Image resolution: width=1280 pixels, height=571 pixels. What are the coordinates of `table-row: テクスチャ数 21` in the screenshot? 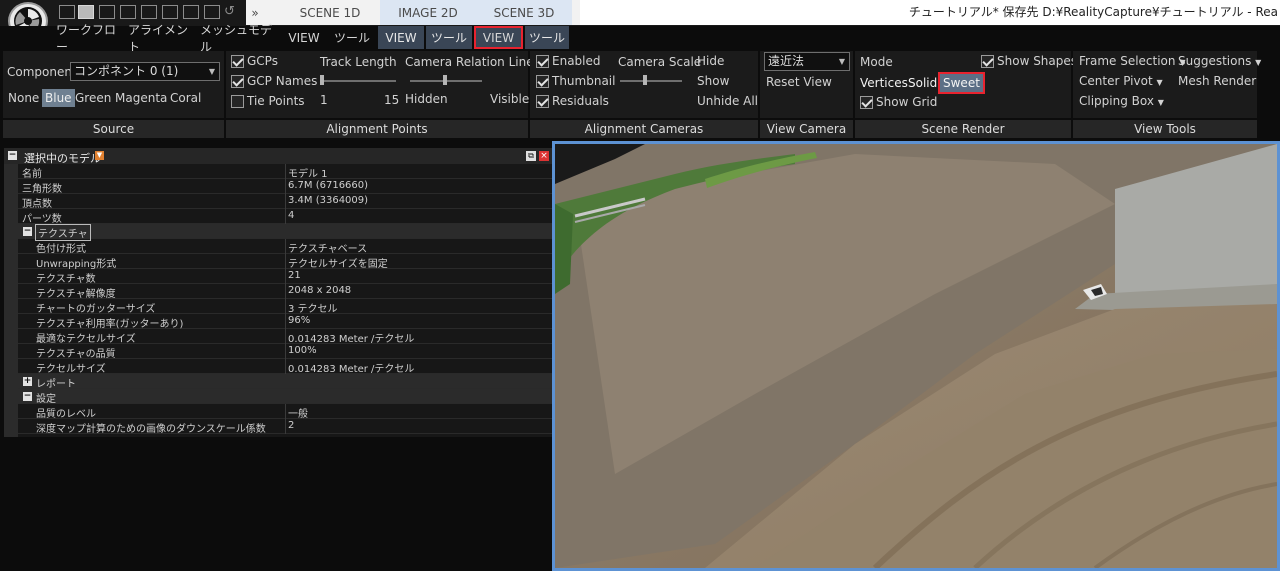 It's located at (278, 277).